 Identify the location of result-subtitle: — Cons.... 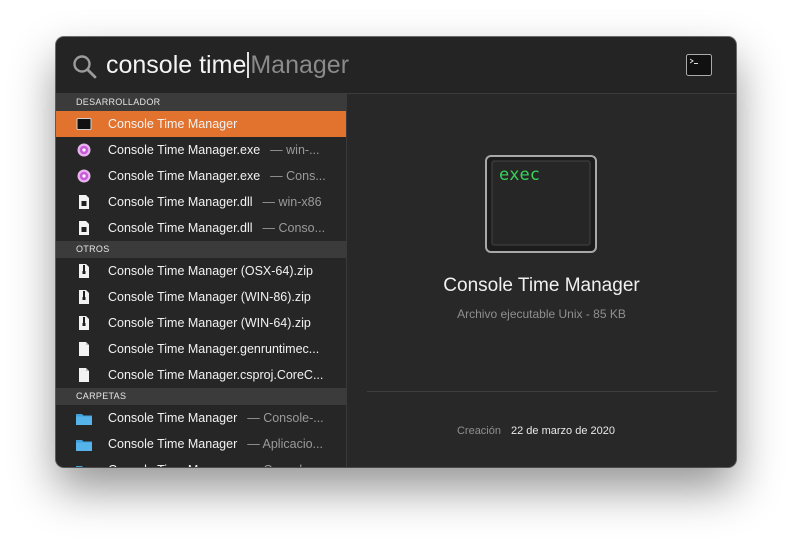
(298, 176).